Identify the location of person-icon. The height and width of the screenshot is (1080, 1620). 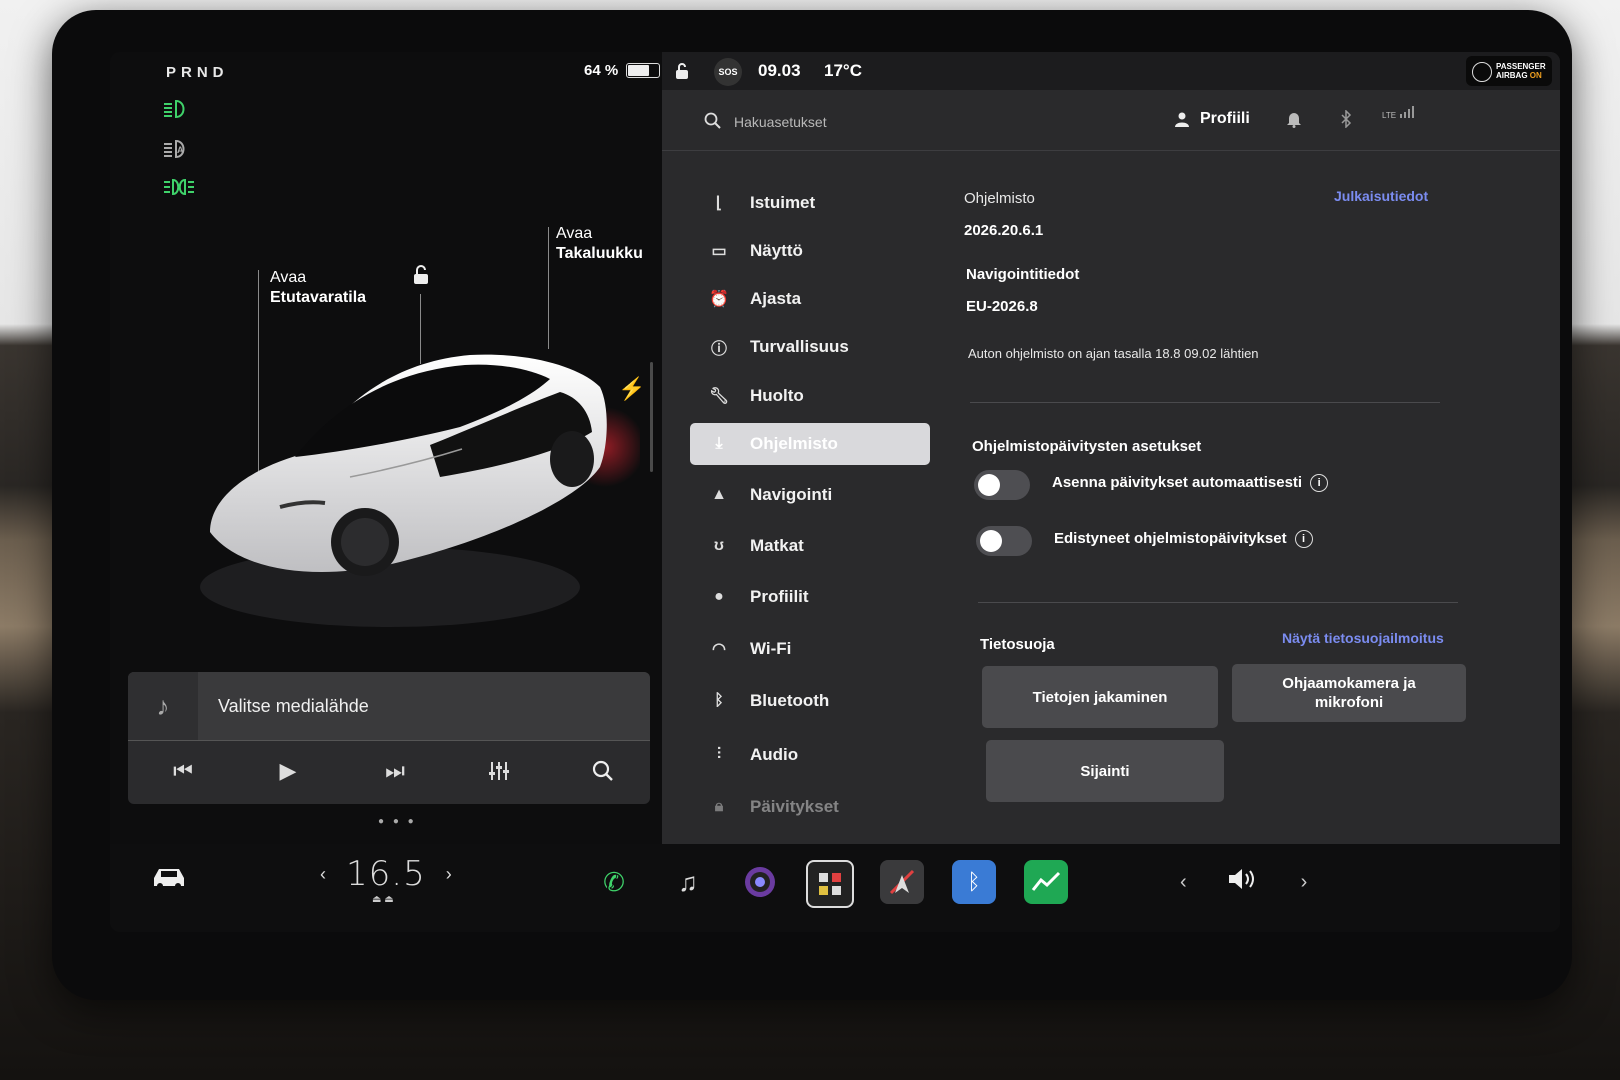
(1182, 119).